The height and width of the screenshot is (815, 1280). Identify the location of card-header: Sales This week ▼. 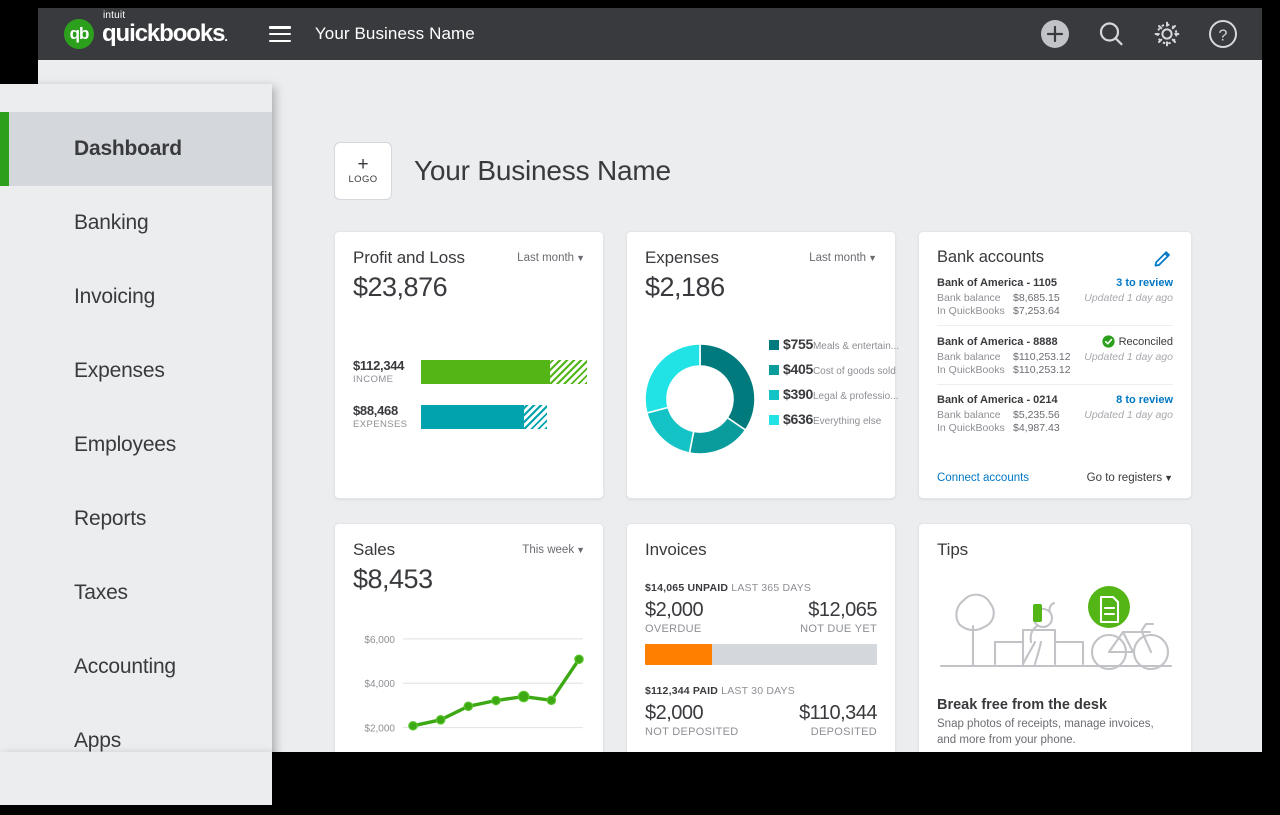
(469, 550).